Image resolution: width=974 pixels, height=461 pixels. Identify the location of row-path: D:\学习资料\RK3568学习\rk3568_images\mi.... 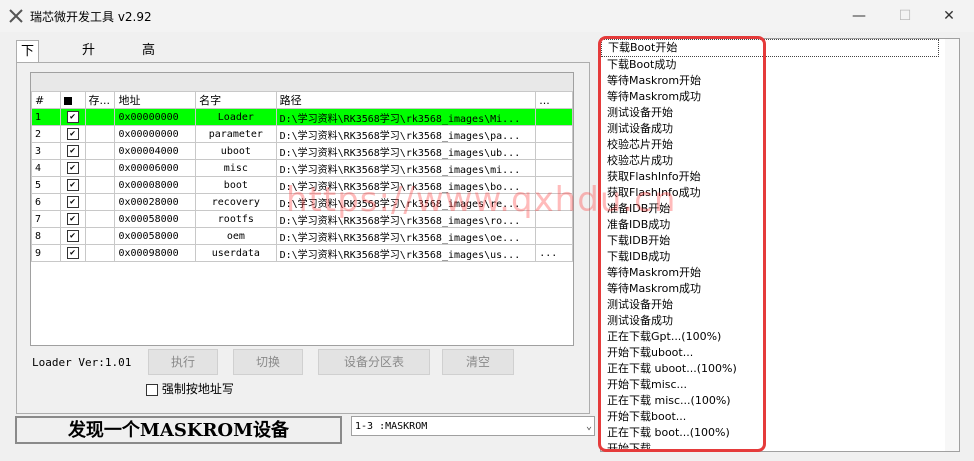
(406, 168).